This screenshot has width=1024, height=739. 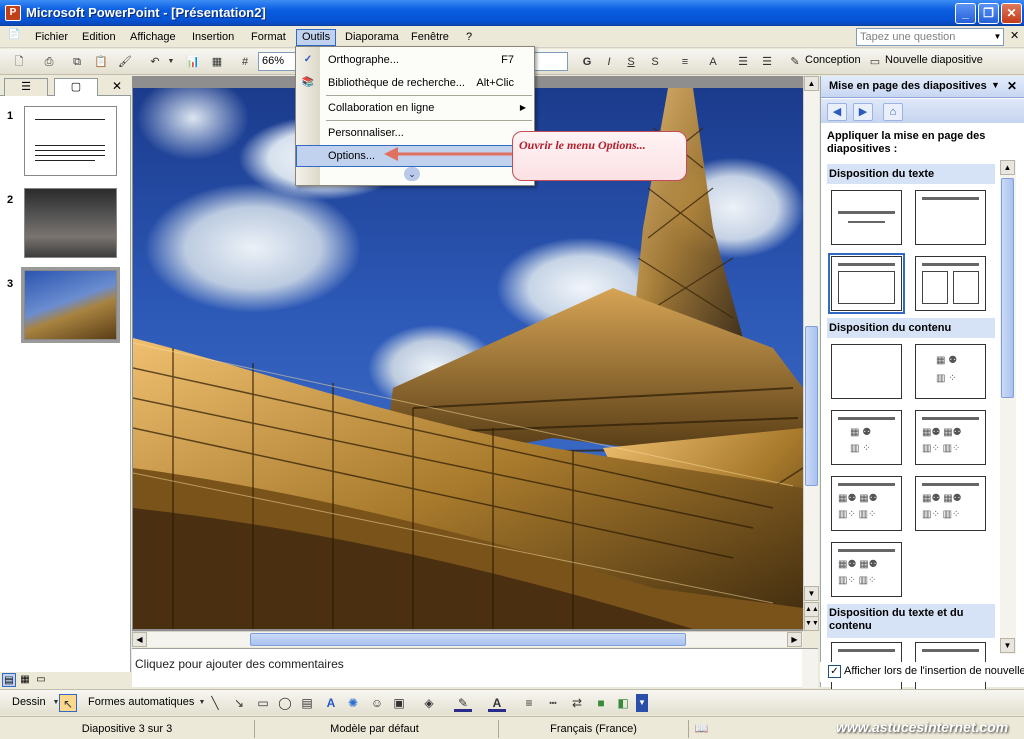 What do you see at coordinates (767, 62) in the screenshot?
I see `outdent-icon: ☰` at bounding box center [767, 62].